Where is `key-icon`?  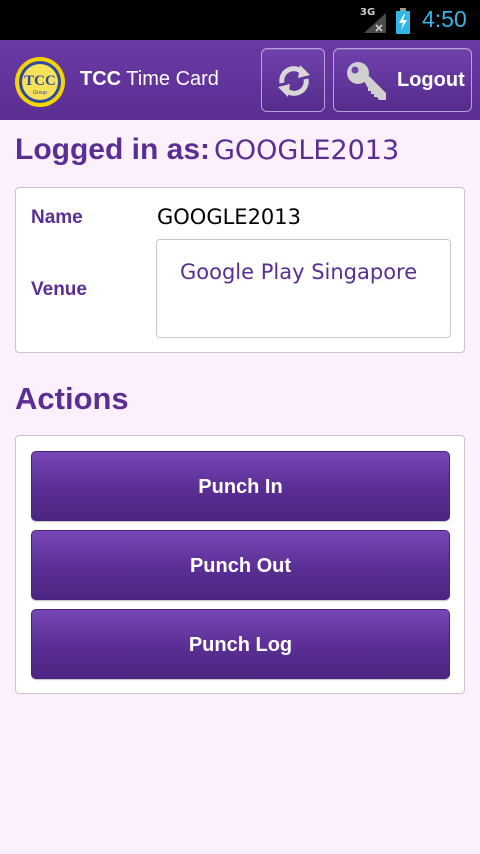 key-icon is located at coordinates (366, 81).